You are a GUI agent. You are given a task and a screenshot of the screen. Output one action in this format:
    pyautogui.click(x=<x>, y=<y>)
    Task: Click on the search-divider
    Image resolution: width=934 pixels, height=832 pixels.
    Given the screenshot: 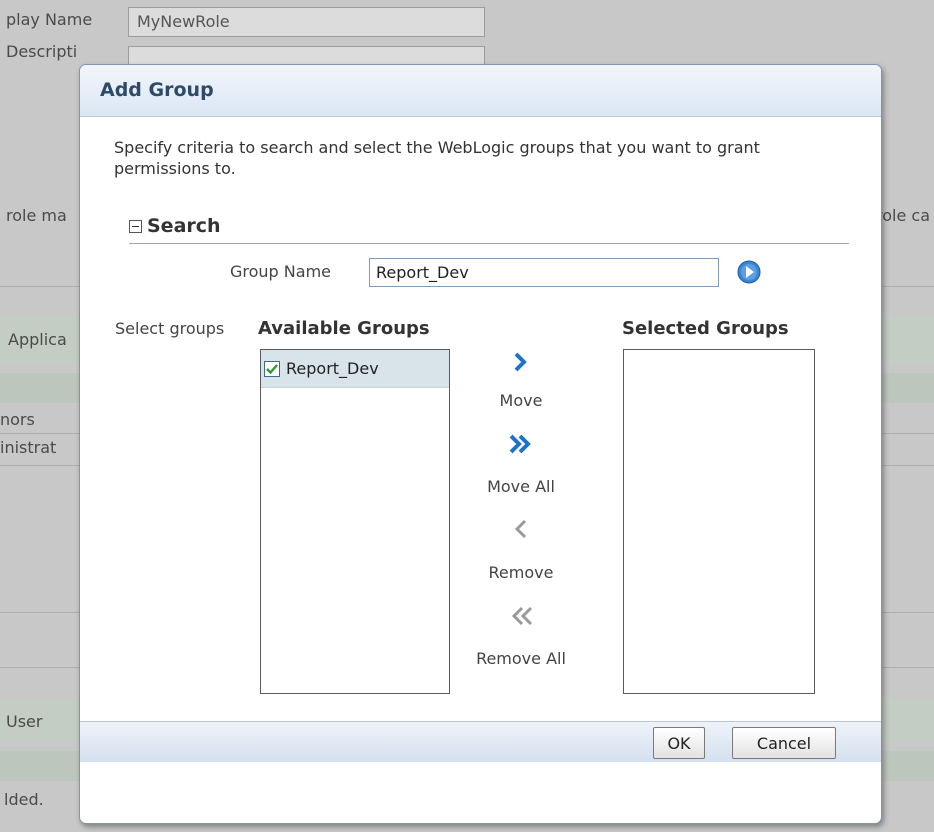 What is the action you would take?
    pyautogui.click(x=489, y=243)
    